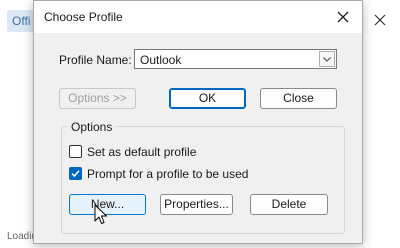 The width and height of the screenshot is (400, 248). Describe the element at coordinates (289, 204) in the screenshot. I see `delete-button: Delete` at that location.